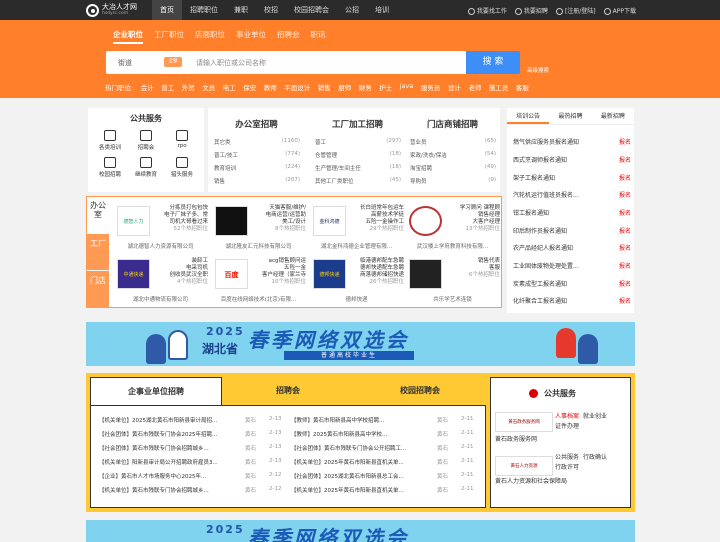 Image resolution: width=720 pixels, height=542 pixels. Describe the element at coordinates (452, 124) in the screenshot. I see `category-title: 门店商铺招聘` at that location.